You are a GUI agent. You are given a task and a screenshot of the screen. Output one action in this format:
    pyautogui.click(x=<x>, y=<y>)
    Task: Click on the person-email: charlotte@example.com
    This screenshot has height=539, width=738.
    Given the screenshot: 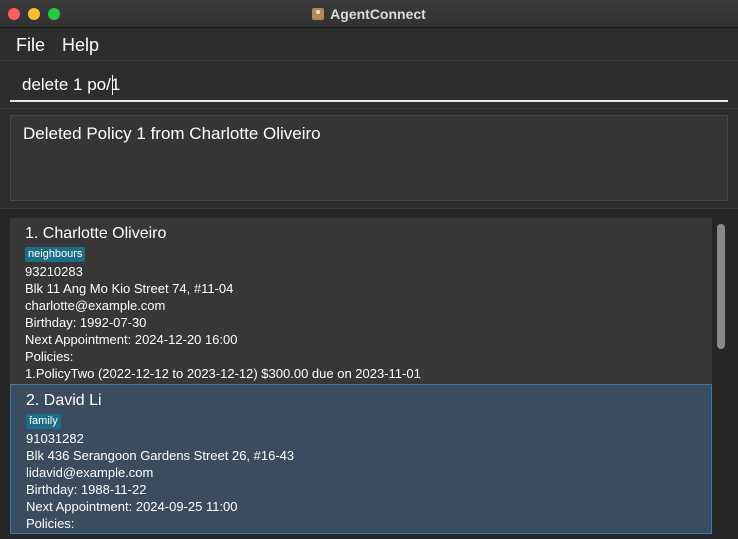 What is the action you would take?
    pyautogui.click(x=95, y=305)
    